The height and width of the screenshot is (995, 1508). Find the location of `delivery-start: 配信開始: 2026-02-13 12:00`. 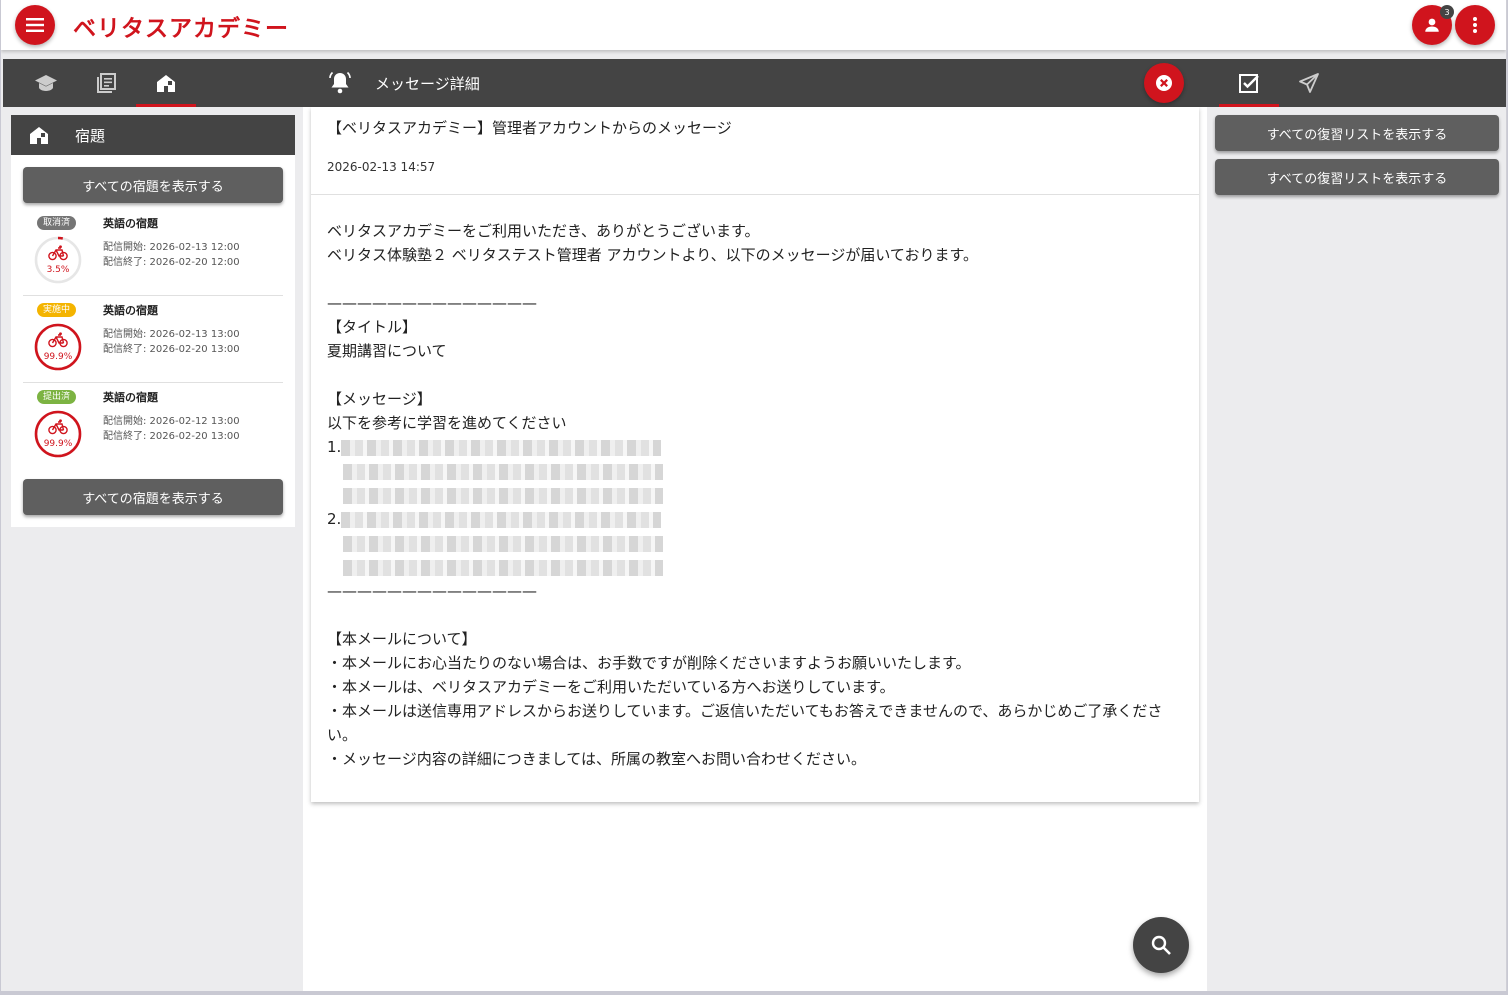

delivery-start: 配信開始: 2026-02-13 12:00 is located at coordinates (171, 247).